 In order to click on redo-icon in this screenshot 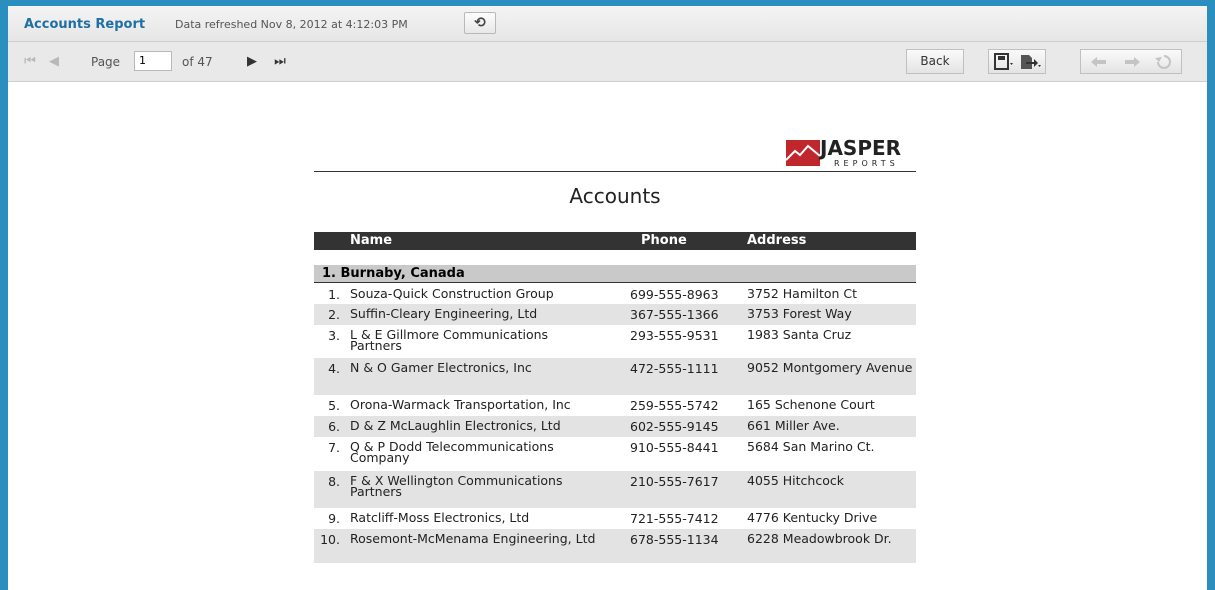, I will do `click(1132, 62)`.